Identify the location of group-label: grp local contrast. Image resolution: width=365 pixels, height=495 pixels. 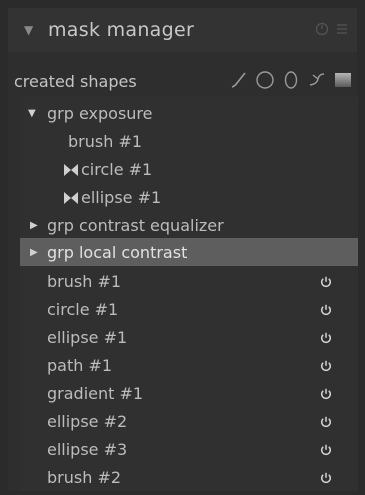
(117, 252).